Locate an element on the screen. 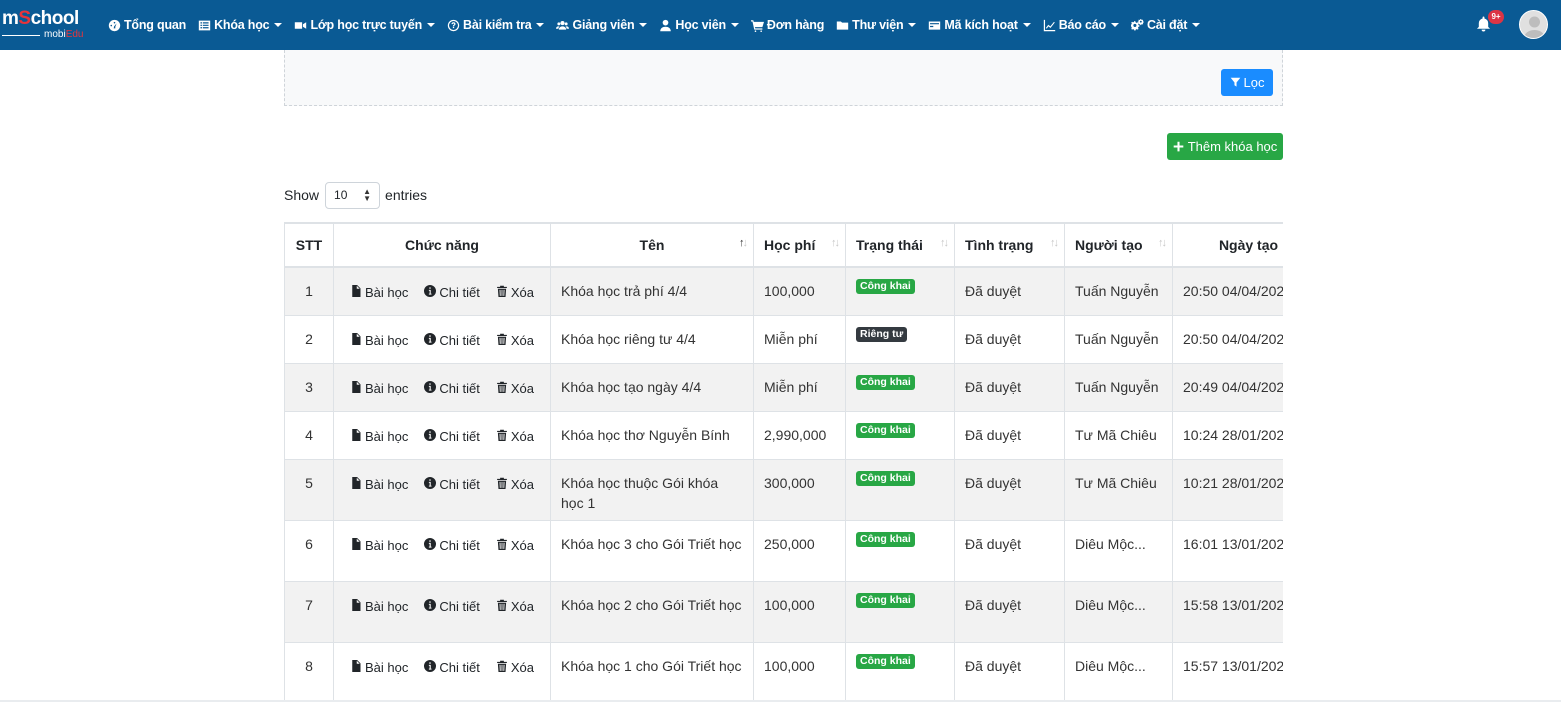 Image resolution: width=1561 pixels, height=702 pixels. cell-approval: Đã duyệt is located at coordinates (1009, 671).